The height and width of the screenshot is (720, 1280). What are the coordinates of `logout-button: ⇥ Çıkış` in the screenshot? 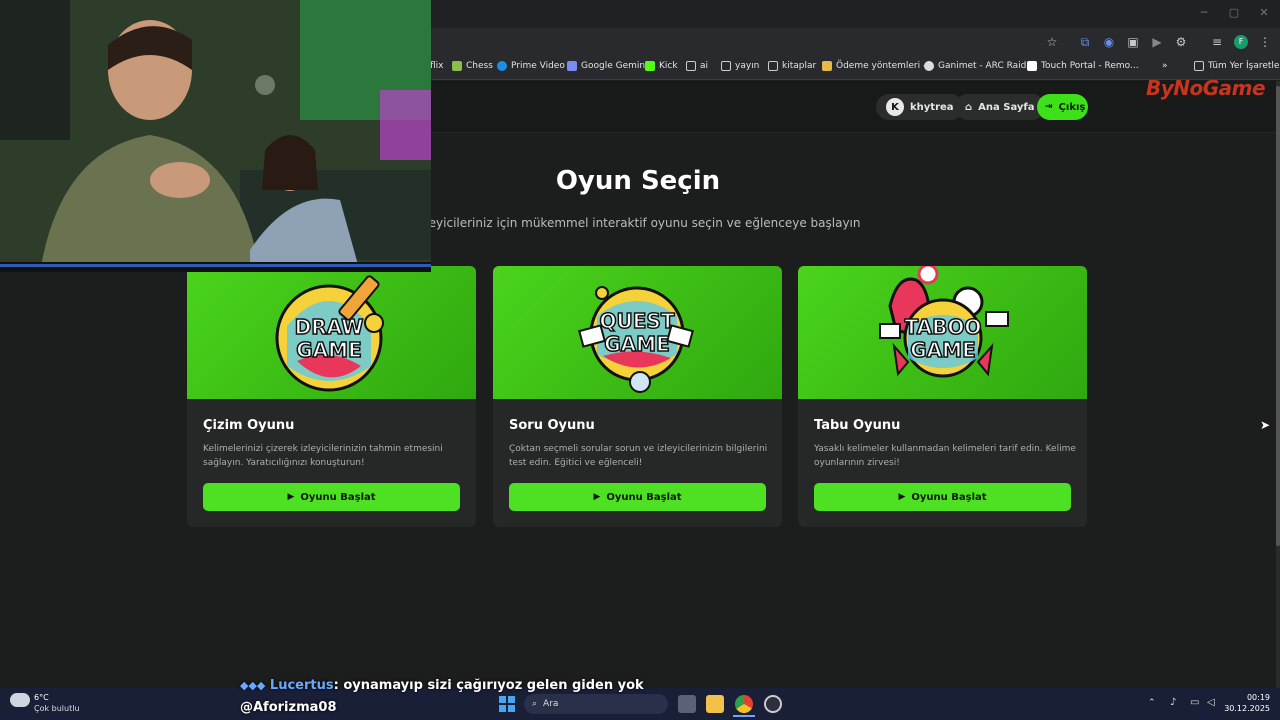 It's located at (1062, 107).